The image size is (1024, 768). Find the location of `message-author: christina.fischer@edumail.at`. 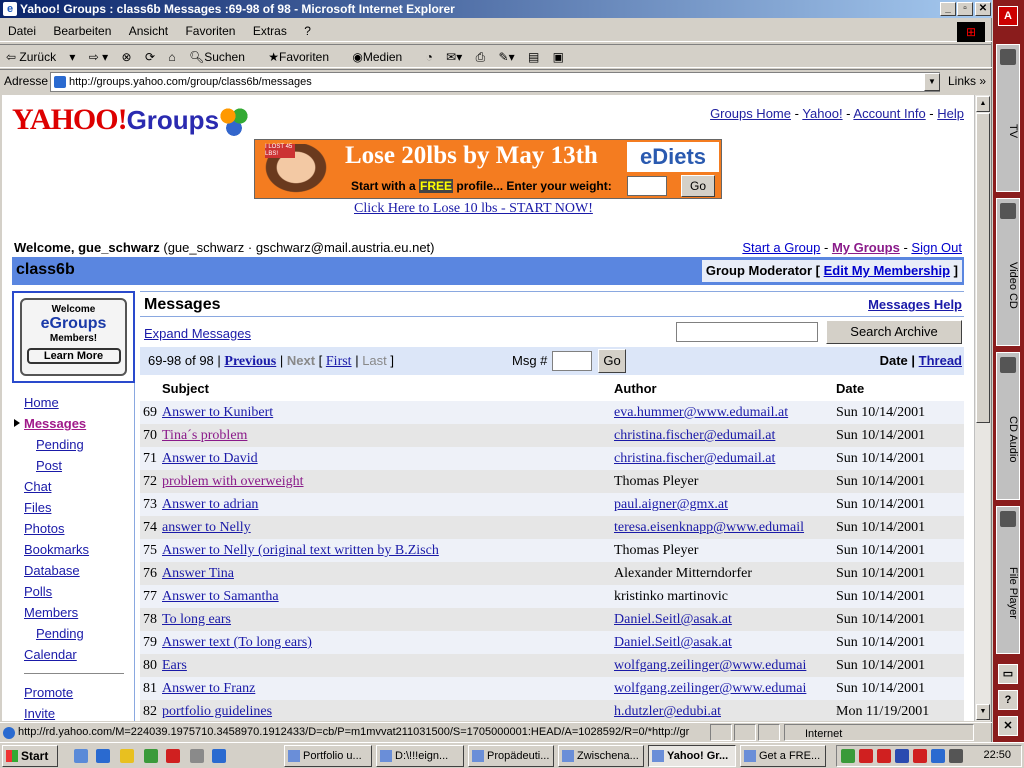

message-author: christina.fischer@edumail.at is located at coordinates (718, 435).